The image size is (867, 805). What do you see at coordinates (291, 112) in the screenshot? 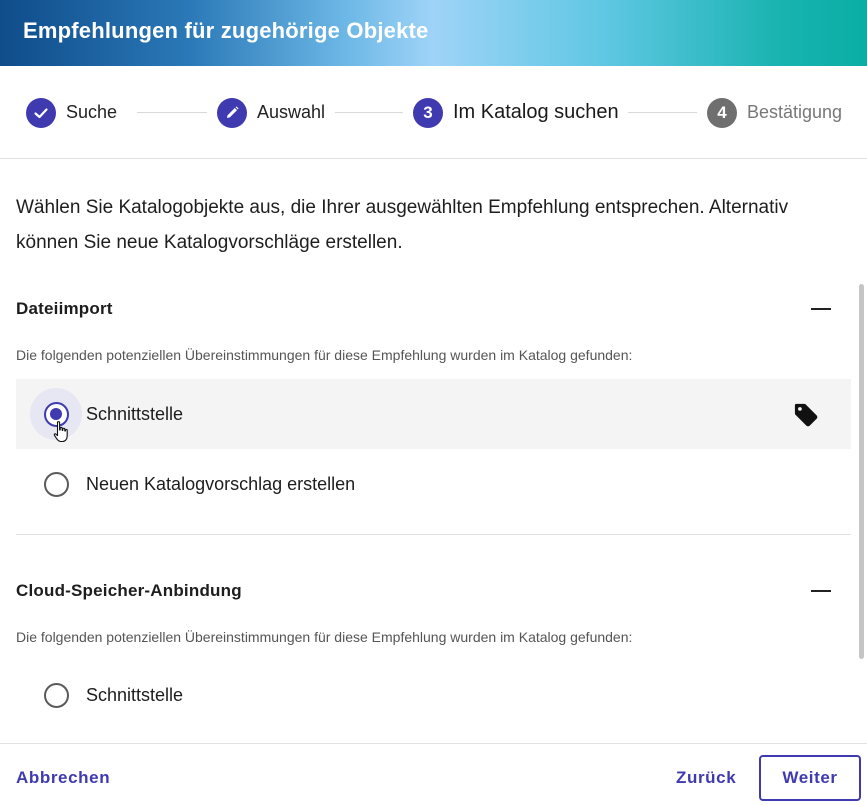
I see `step-label: Auswahl` at bounding box center [291, 112].